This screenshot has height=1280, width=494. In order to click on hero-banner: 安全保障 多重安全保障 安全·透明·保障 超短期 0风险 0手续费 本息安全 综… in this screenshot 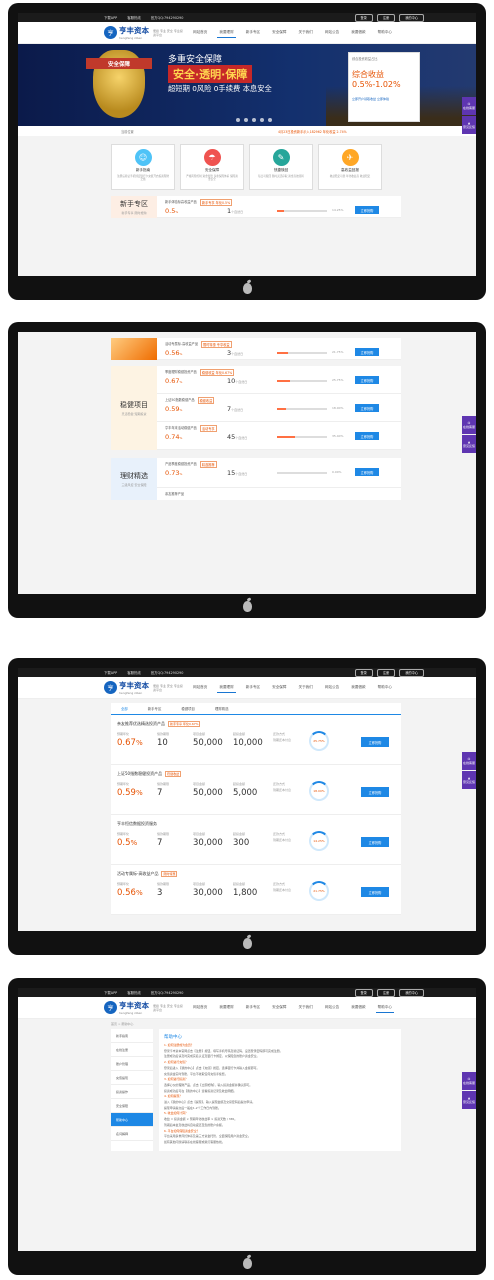, I will do `click(247, 85)`.